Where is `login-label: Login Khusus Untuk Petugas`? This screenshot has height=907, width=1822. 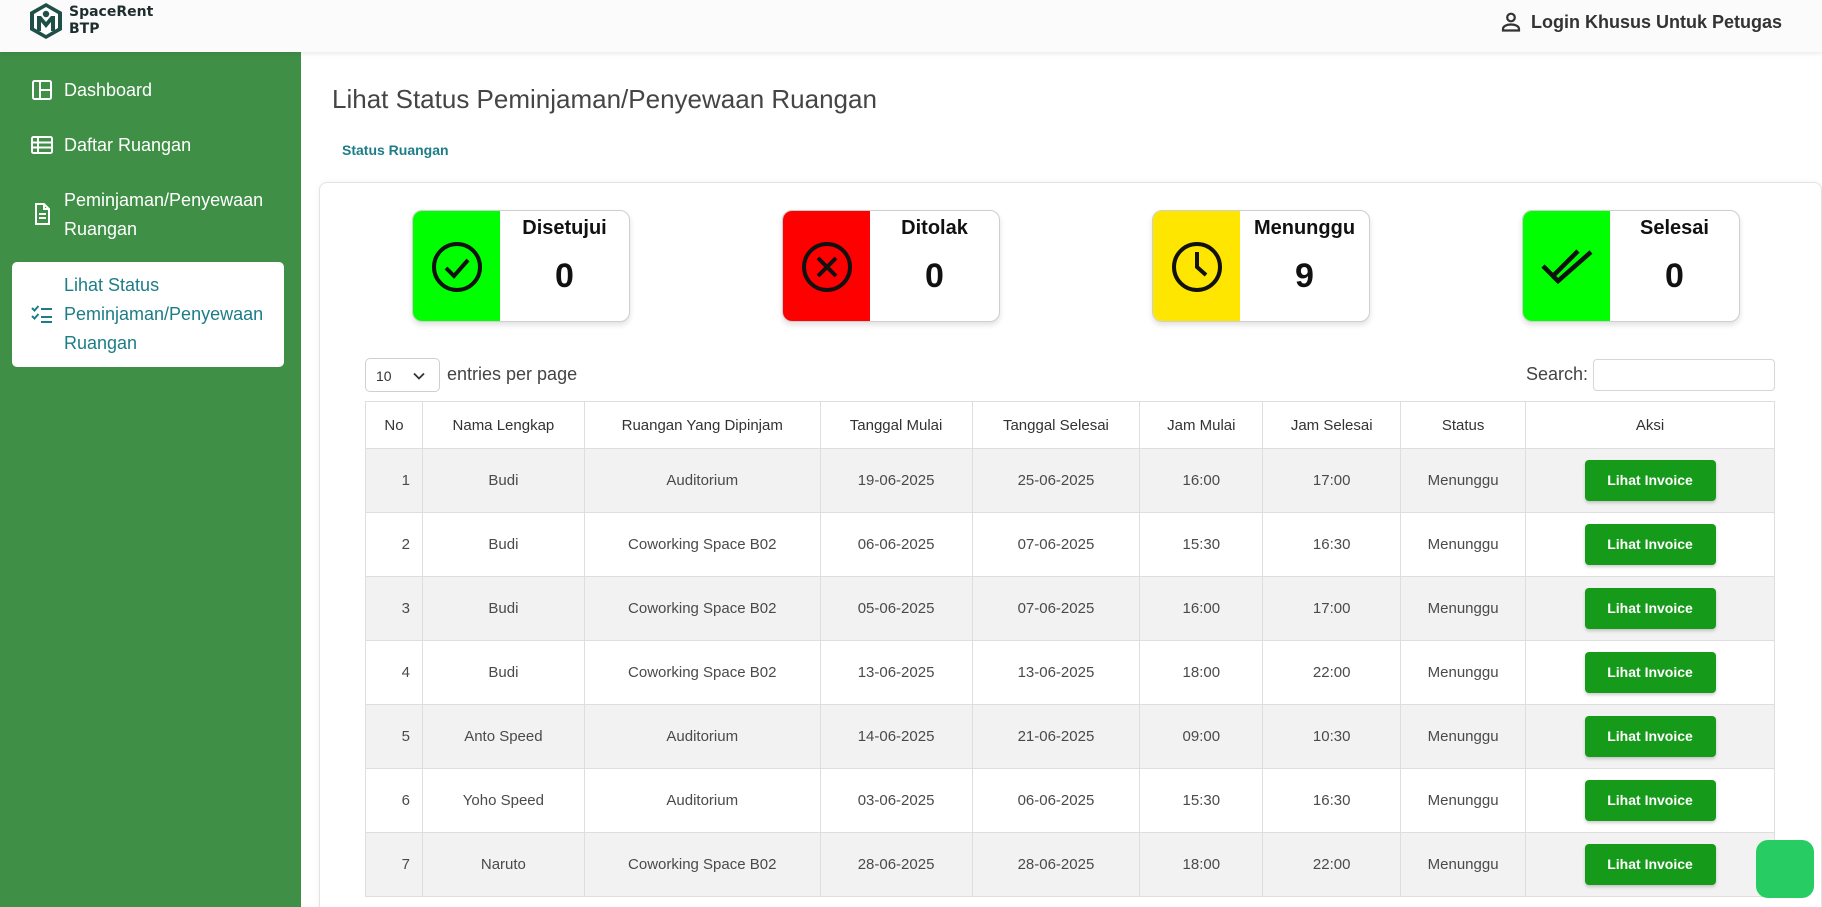
login-label: Login Khusus Untuk Petugas is located at coordinates (1656, 21).